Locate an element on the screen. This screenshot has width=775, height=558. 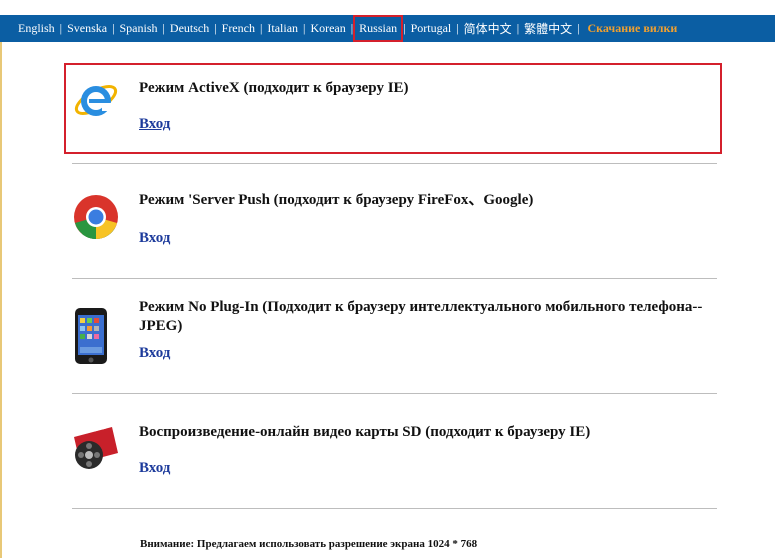
chrome-icon is located at coordinates (96, 217).